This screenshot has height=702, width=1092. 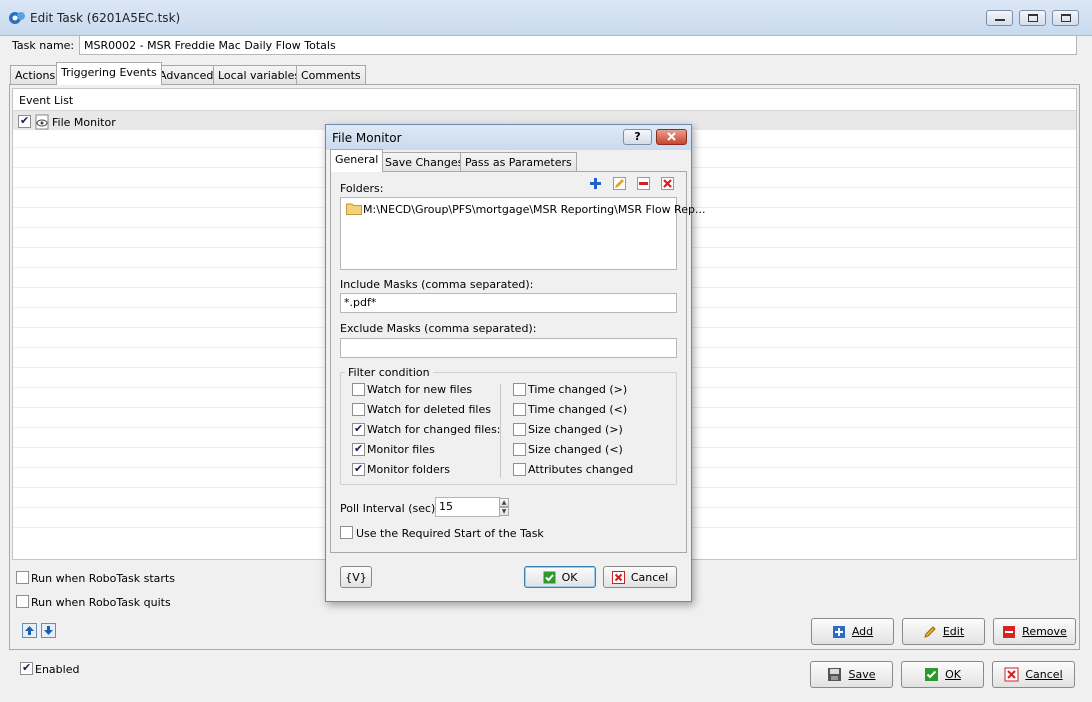 What do you see at coordinates (438, 328) in the screenshot?
I see `exclude-masks-label: Exclude Masks (comma separated):` at bounding box center [438, 328].